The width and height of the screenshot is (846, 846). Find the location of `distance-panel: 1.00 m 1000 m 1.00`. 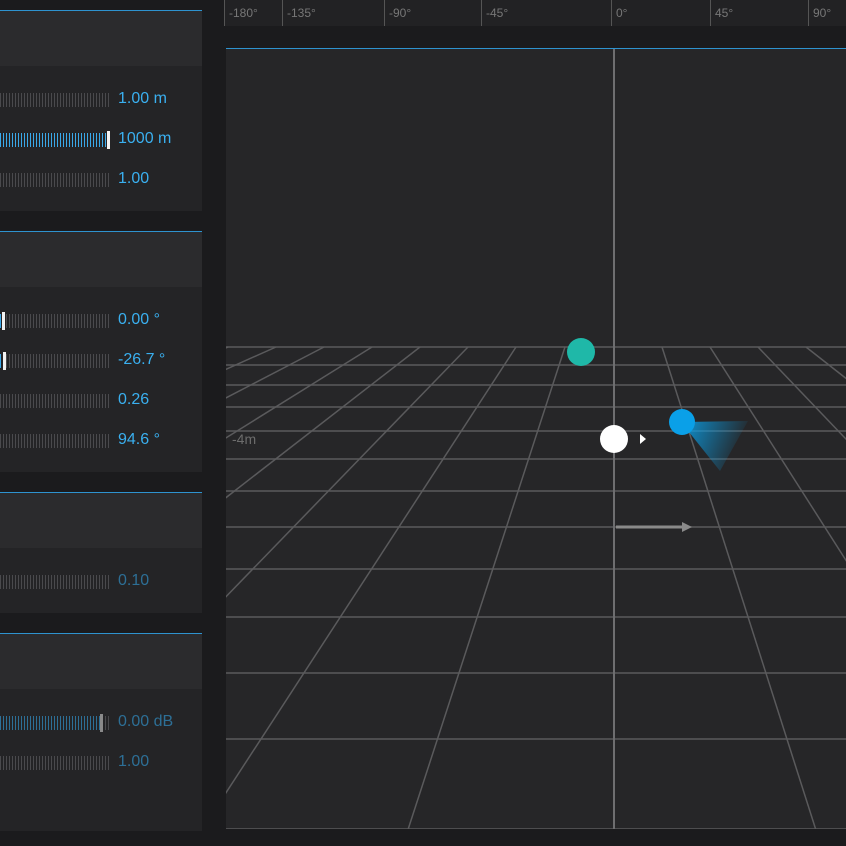

distance-panel: 1.00 m 1000 m 1.00 is located at coordinates (101, 110).